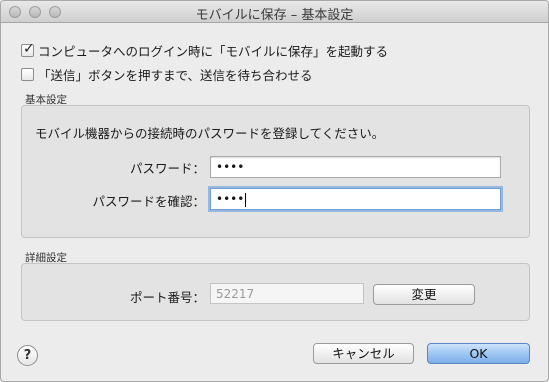  I want to click on title-bar: モバイルに保存 – 基本設定, so click(274, 12).